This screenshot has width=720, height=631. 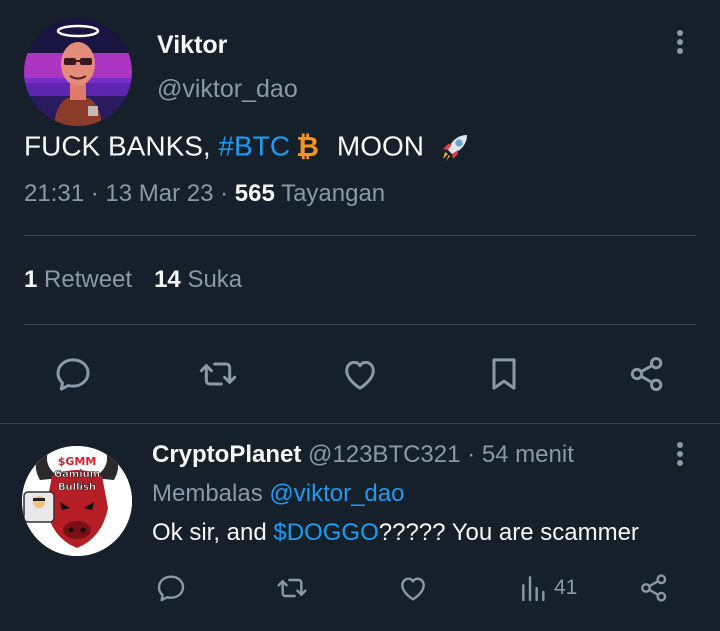 I want to click on reply-author-name: CryptoPlanet, so click(x=226, y=454).